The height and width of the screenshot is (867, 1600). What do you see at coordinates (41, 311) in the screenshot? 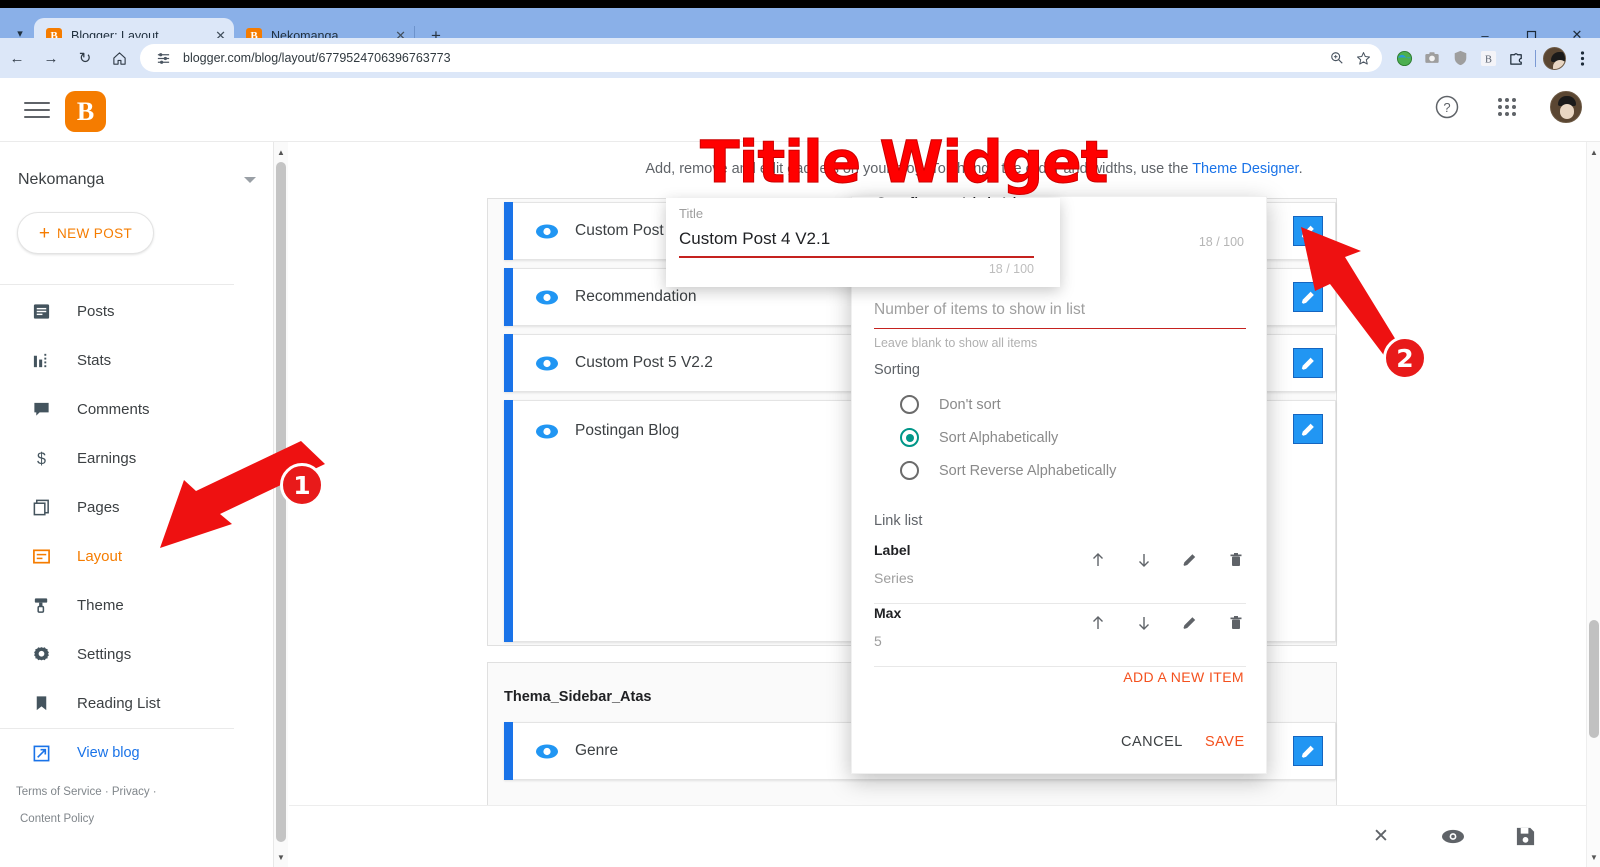
I see `posts-icon` at bounding box center [41, 311].